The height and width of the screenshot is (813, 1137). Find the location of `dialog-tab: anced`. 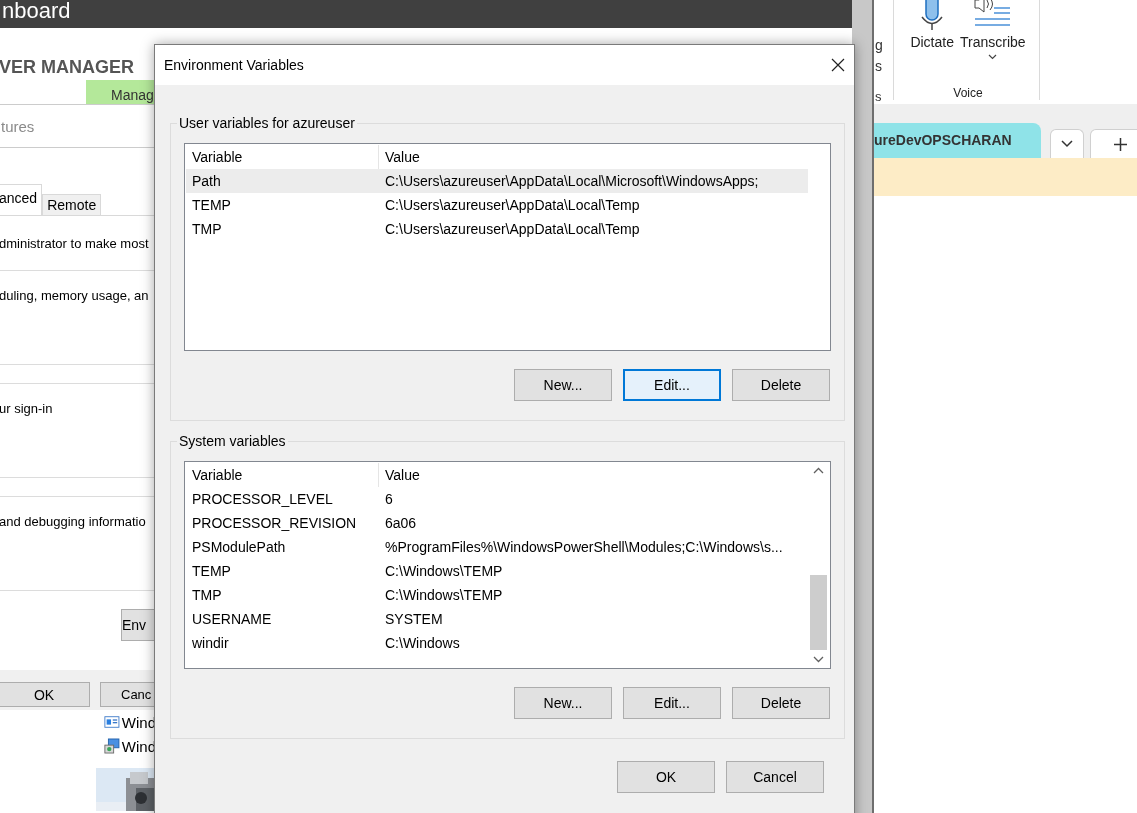

dialog-tab: anced is located at coordinates (21, 199).